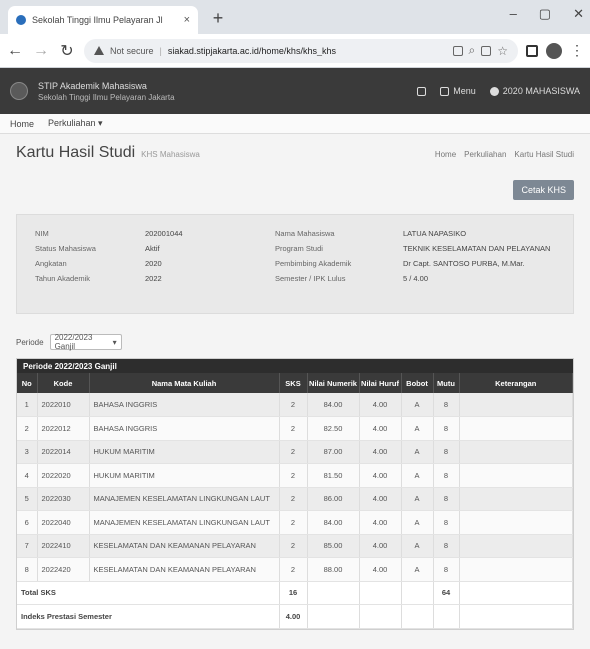  I want to click on footer-value: 64, so click(446, 593).